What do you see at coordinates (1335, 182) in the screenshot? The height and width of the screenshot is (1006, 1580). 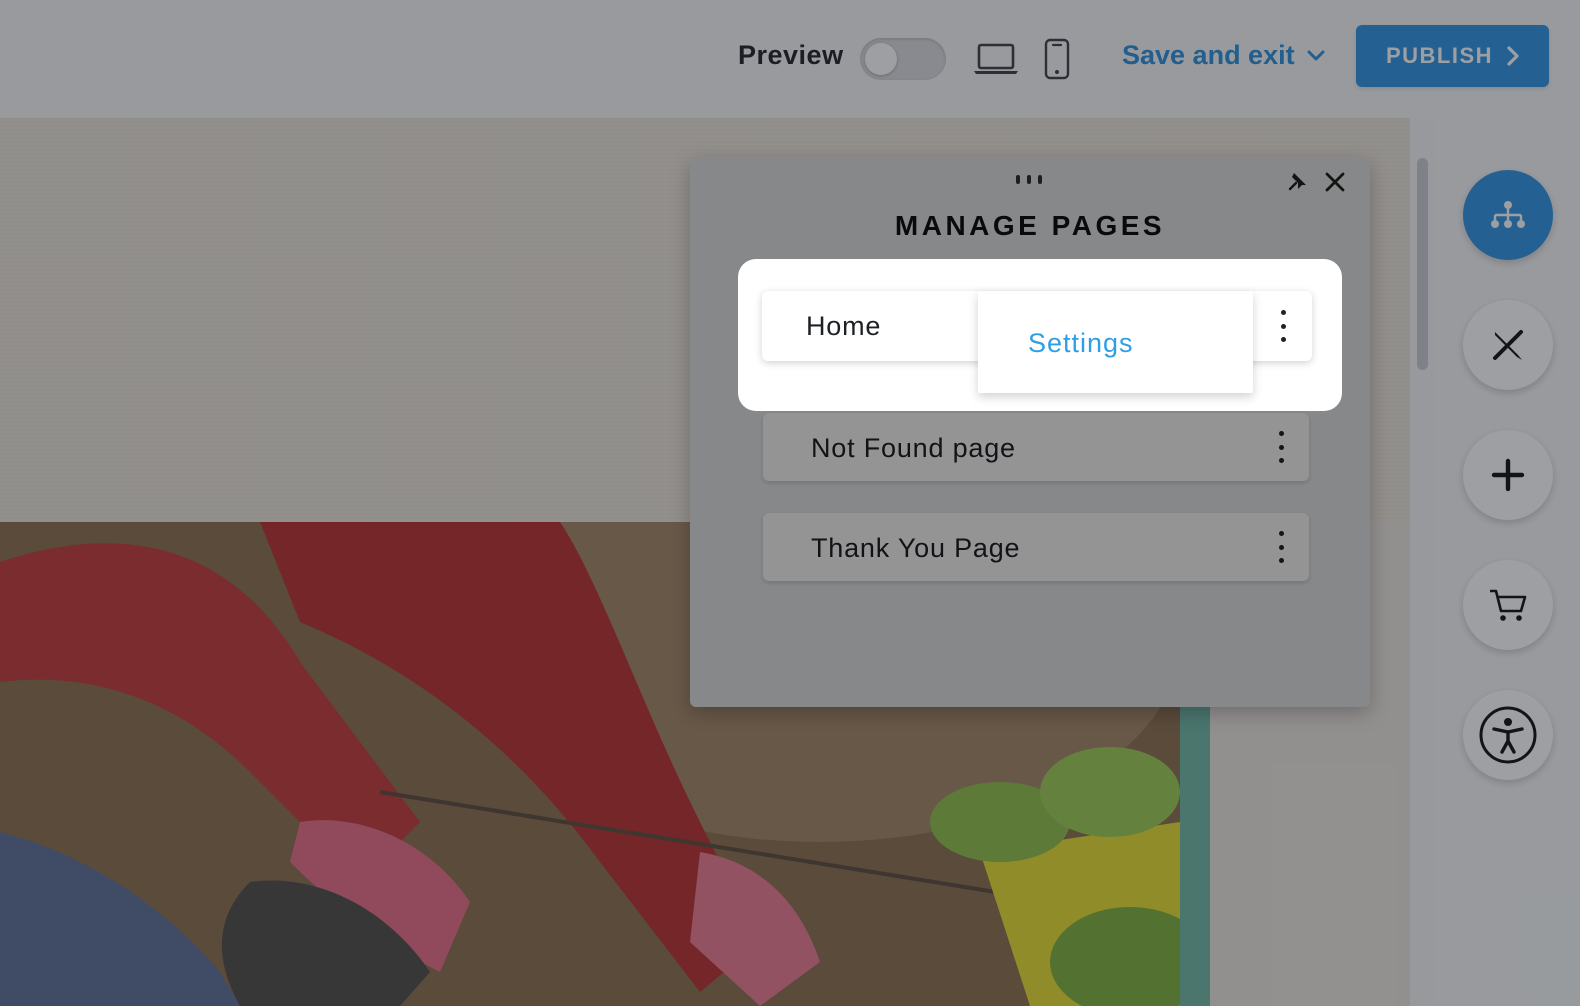 I see `close-icon` at bounding box center [1335, 182].